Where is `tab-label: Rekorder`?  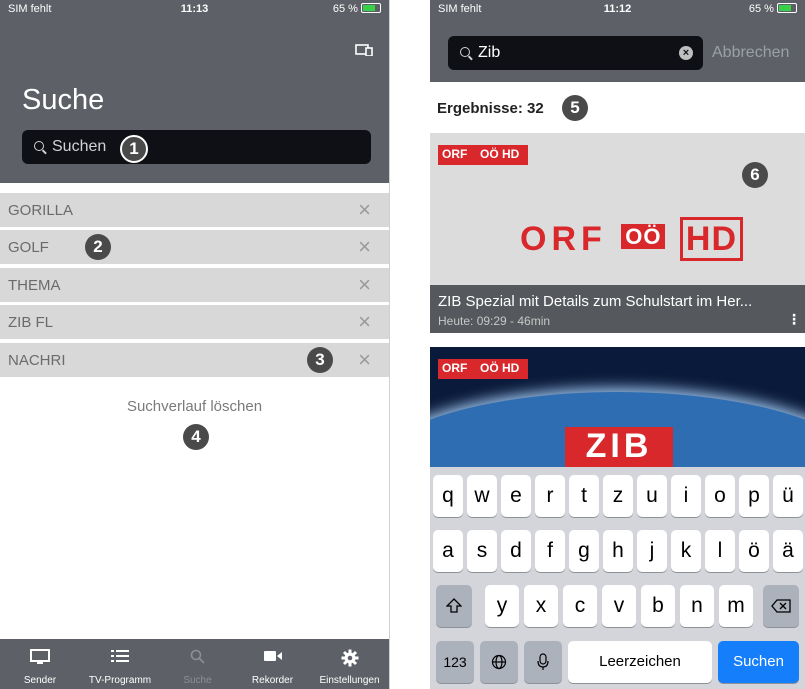 tab-label: Rekorder is located at coordinates (272, 680).